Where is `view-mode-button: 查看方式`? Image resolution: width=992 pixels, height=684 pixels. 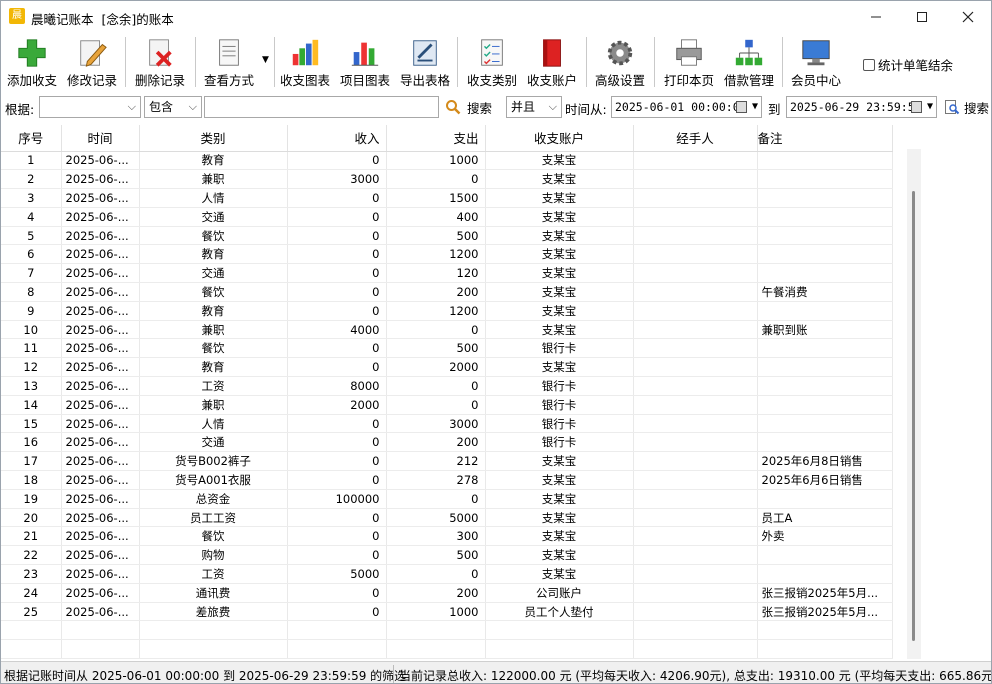 view-mode-button: 查看方式 is located at coordinates (229, 62).